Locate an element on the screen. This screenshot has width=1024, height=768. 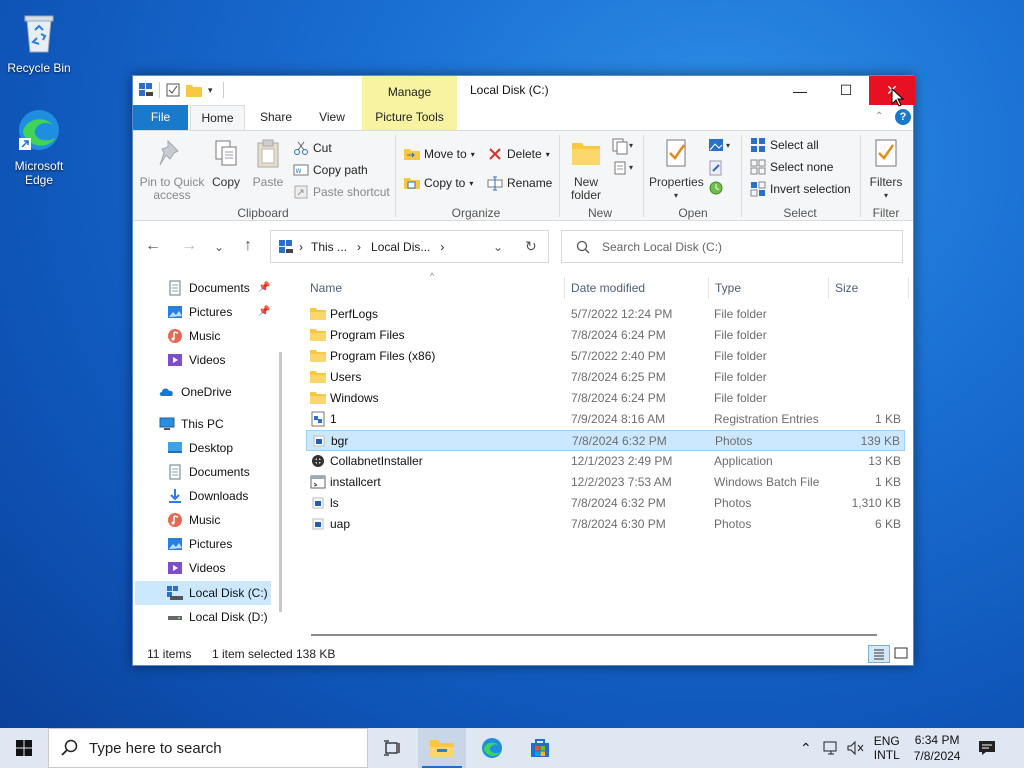
nav-item-videos: Videos is located at coordinates (196, 568).